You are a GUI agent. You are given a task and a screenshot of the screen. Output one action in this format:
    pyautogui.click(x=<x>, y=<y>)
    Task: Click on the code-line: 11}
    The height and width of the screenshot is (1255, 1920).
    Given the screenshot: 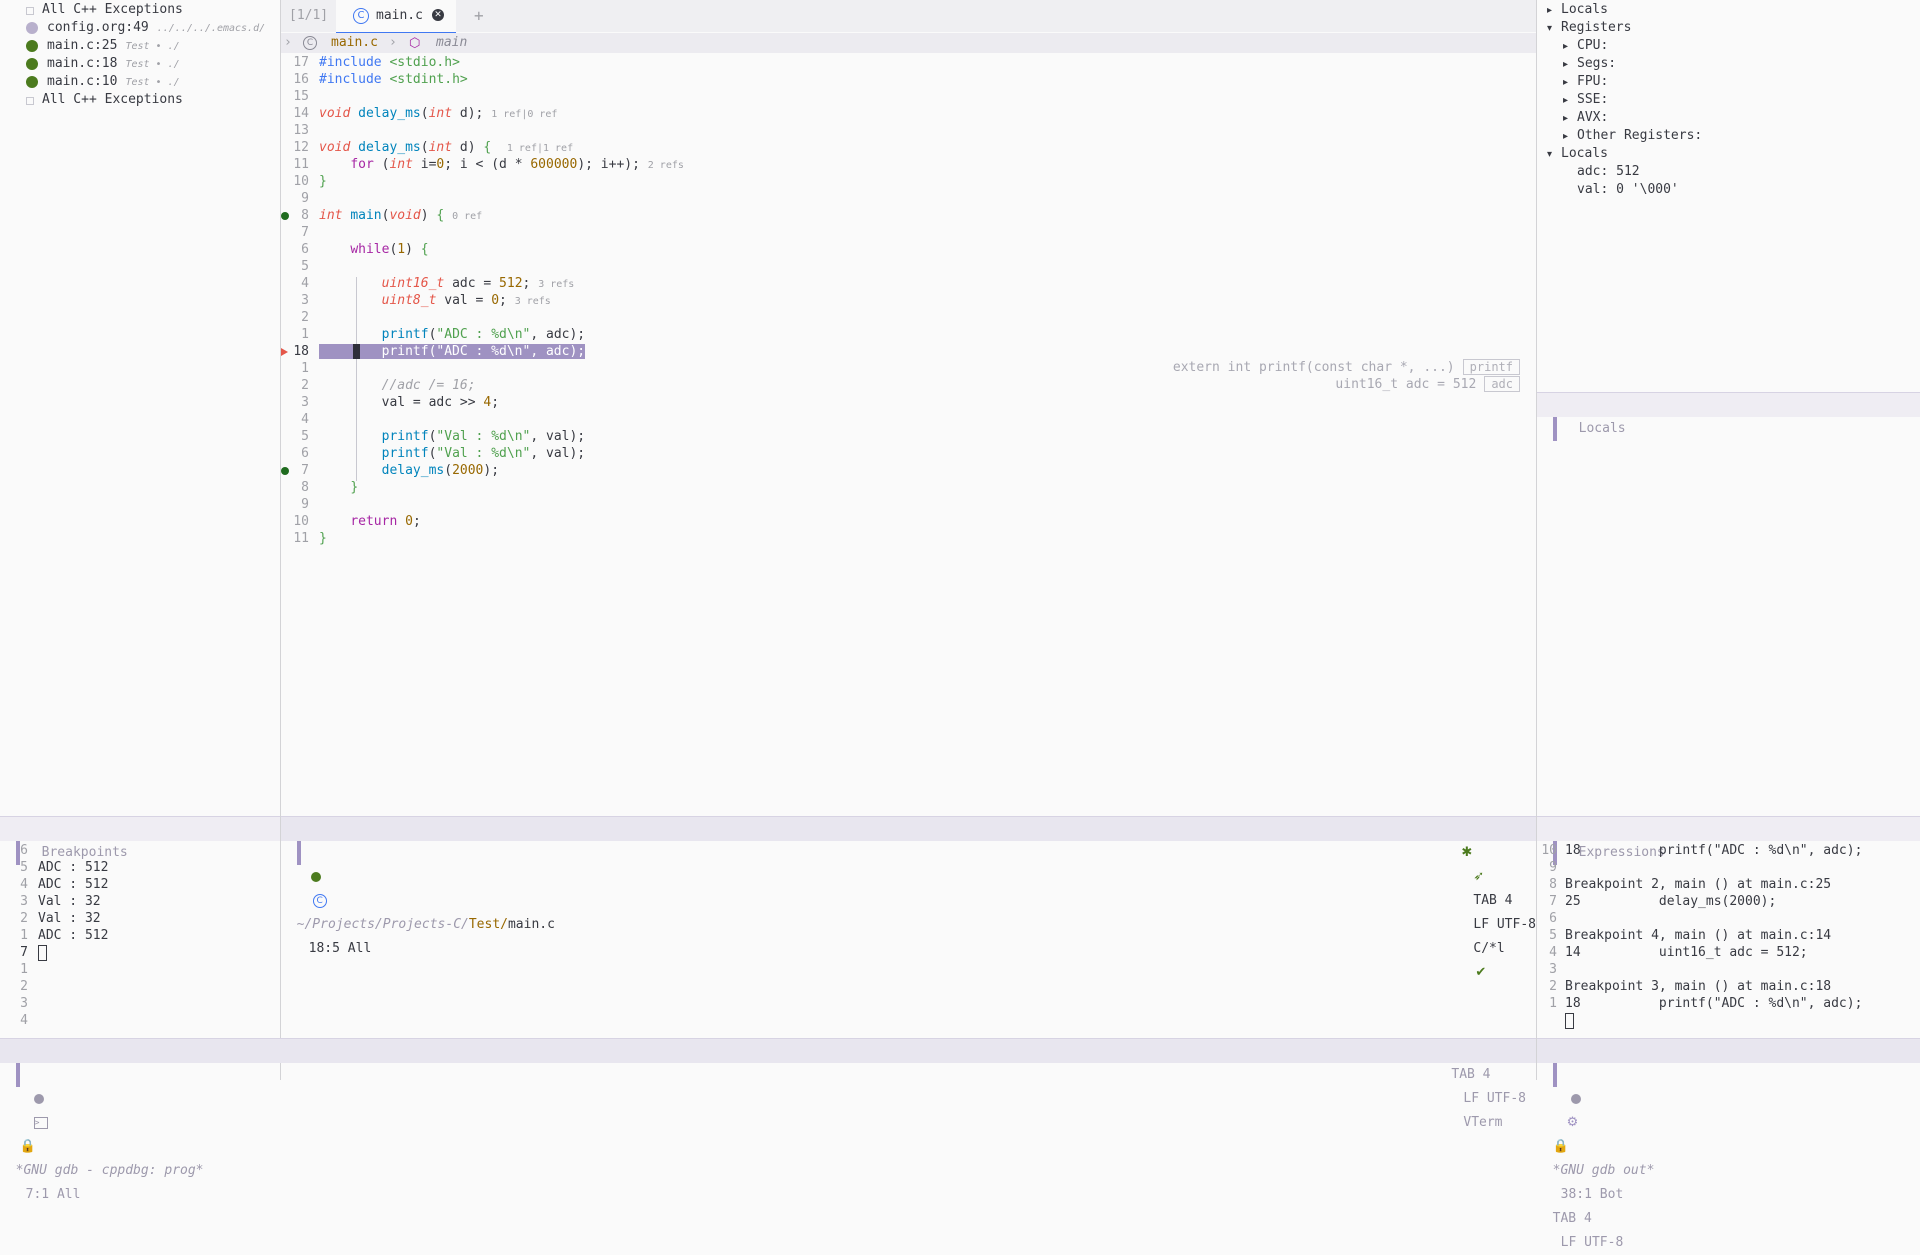 What is the action you would take?
    pyautogui.click(x=908, y=538)
    